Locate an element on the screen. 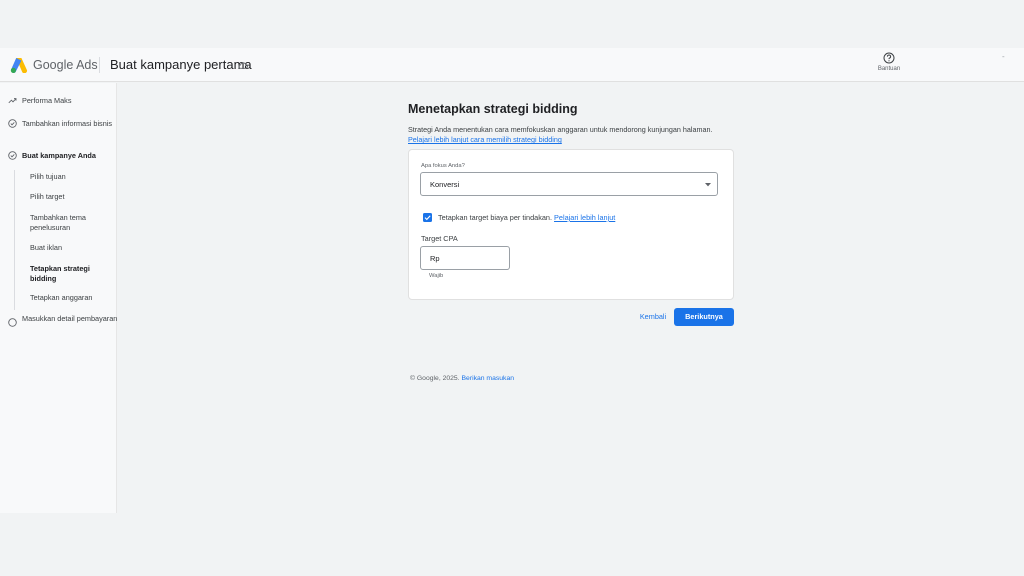 Image resolution: width=1024 pixels, height=576 pixels. help-button: Bantuan is located at coordinates (889, 62).